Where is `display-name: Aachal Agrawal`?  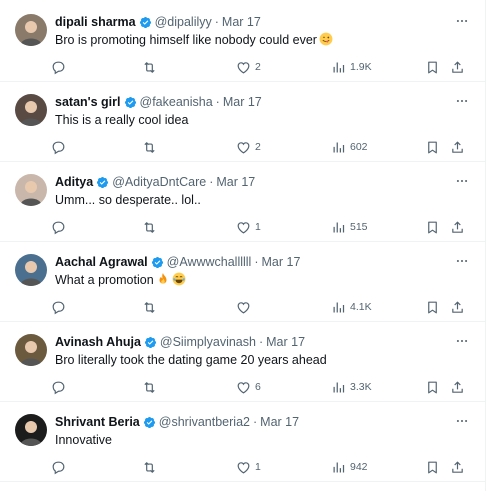 display-name: Aachal Agrawal is located at coordinates (101, 262).